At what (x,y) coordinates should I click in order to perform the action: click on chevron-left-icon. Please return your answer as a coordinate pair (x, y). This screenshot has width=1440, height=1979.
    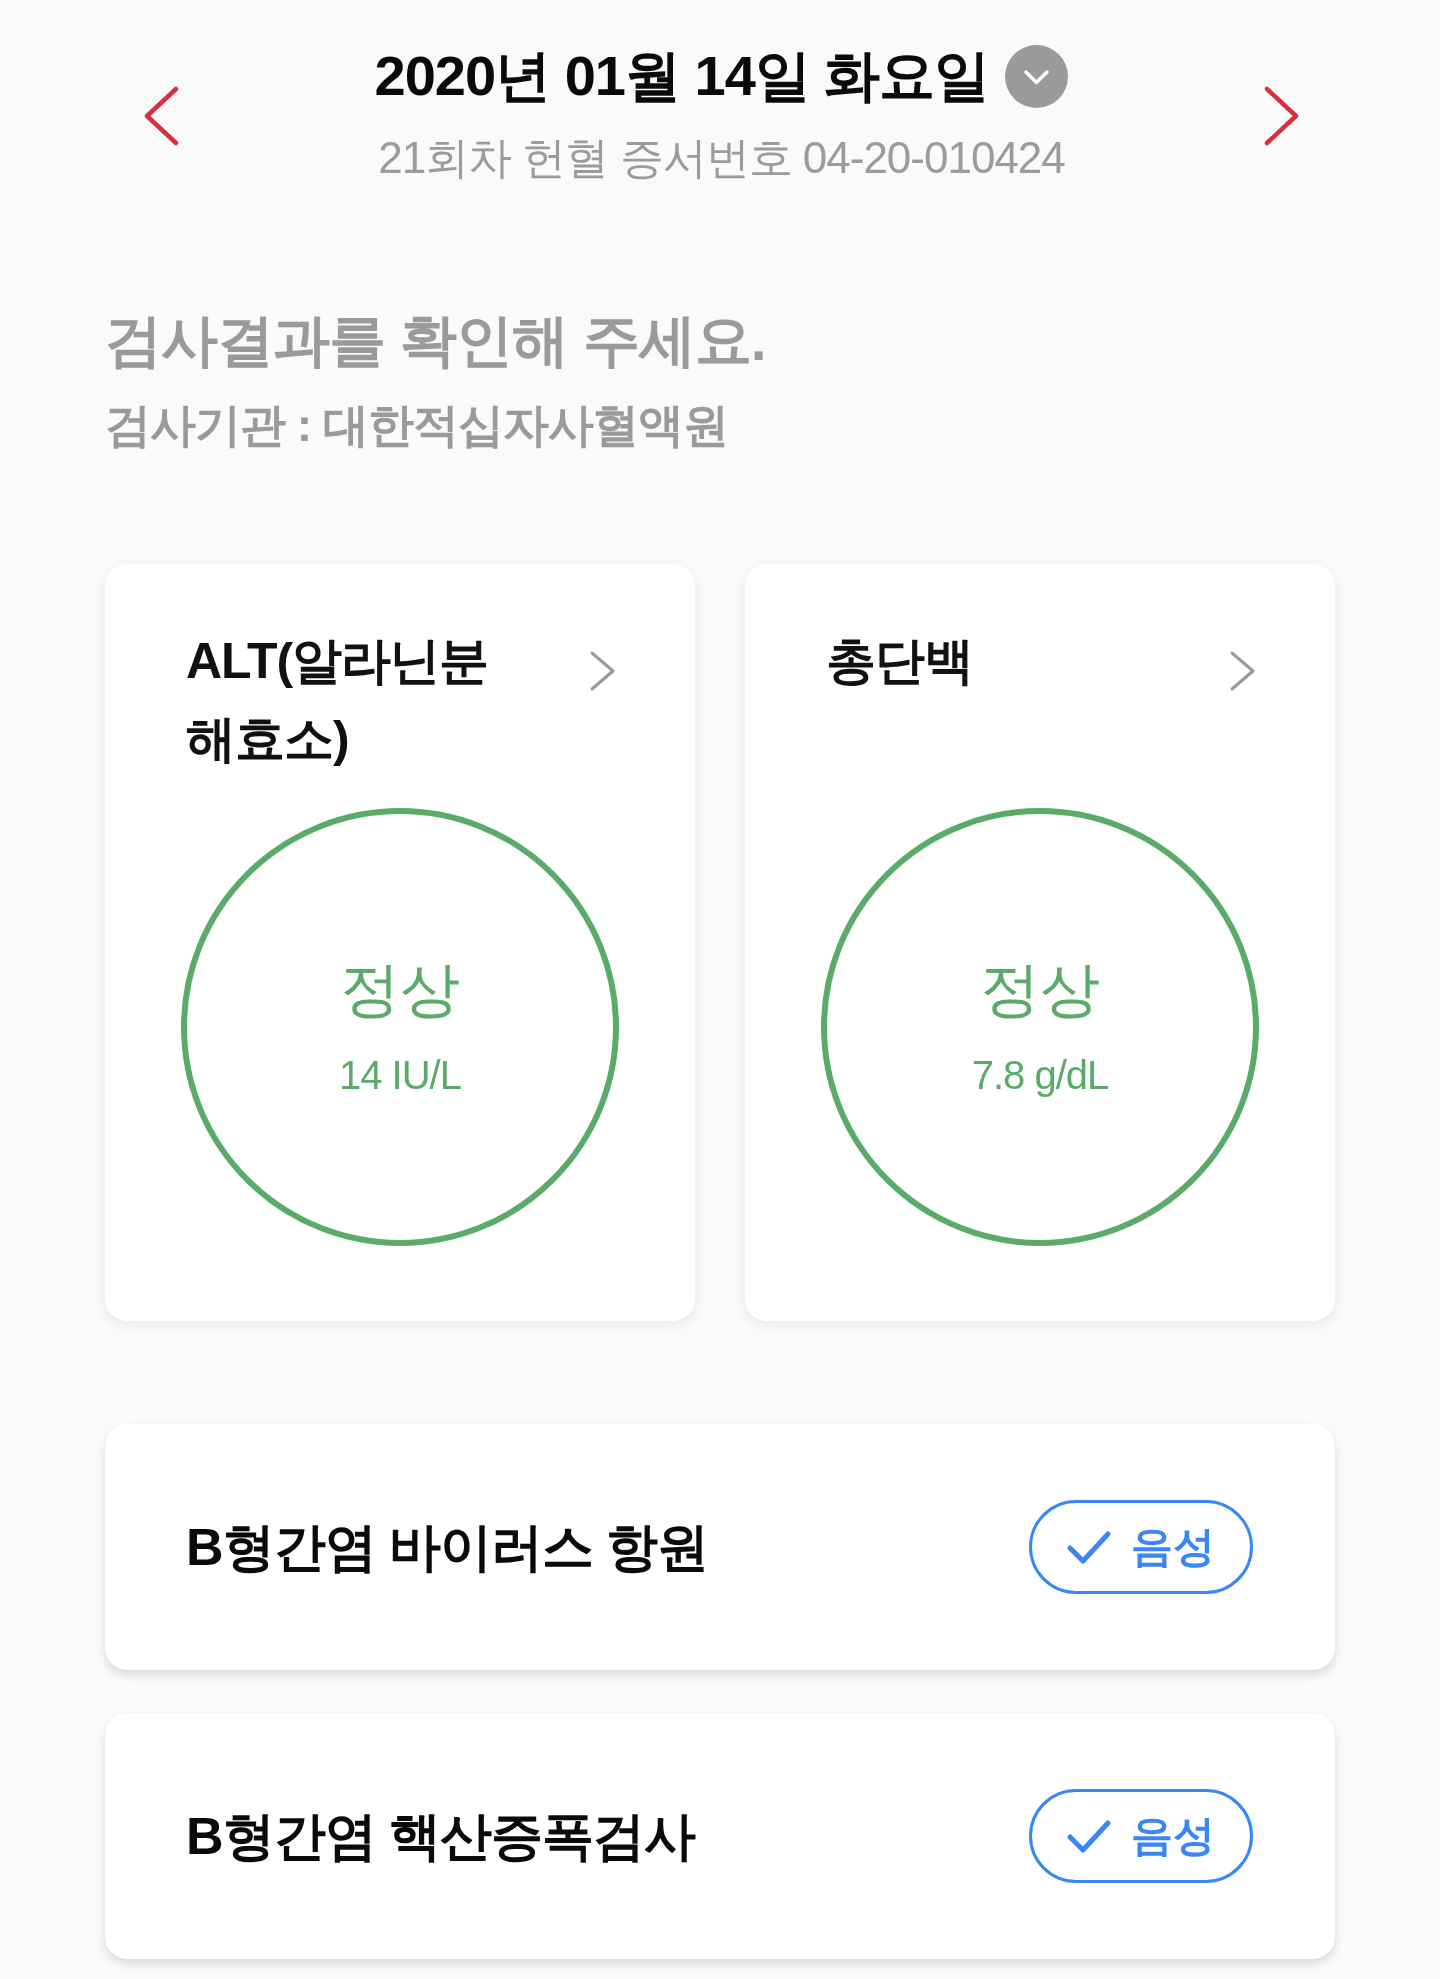
    Looking at the image, I should click on (161, 116).